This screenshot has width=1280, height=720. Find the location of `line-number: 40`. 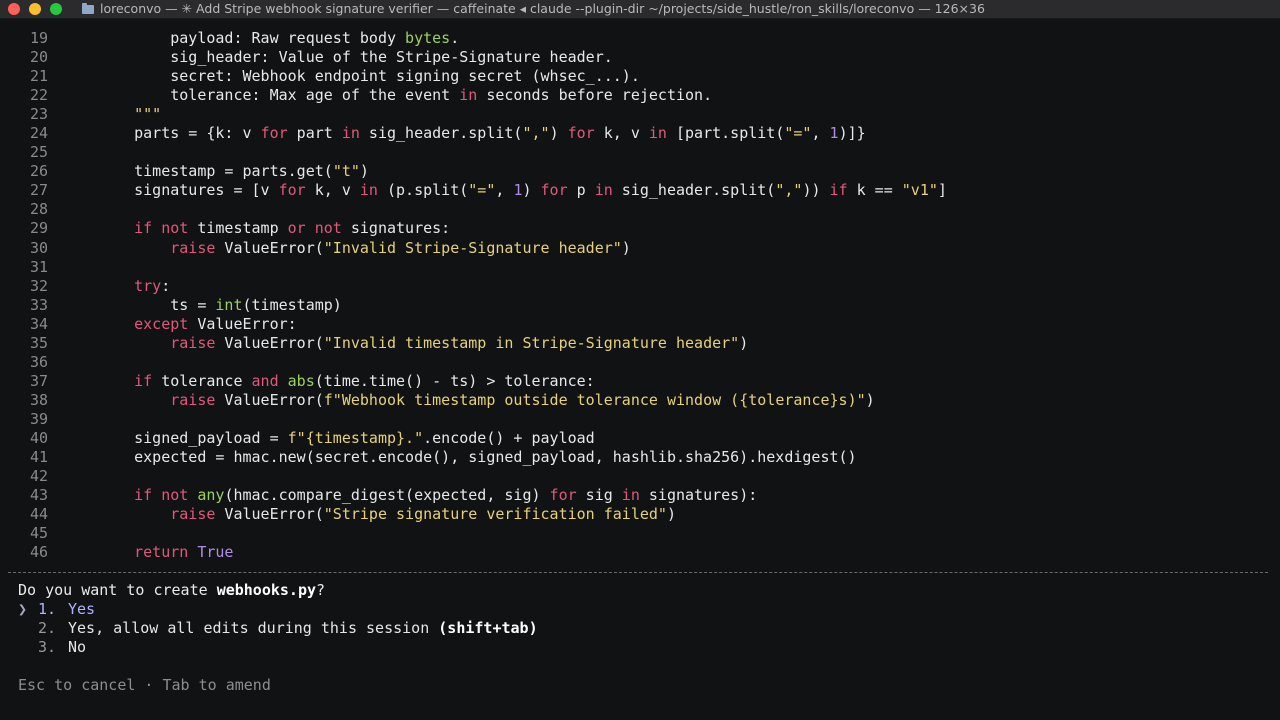

line-number: 40 is located at coordinates (38, 437).